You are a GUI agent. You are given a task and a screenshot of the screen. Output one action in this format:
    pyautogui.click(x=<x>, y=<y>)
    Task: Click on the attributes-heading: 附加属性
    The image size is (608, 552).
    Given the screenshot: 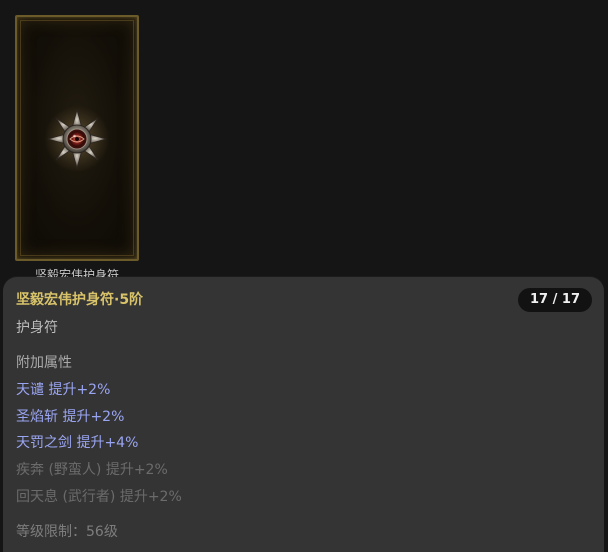 What is the action you would take?
    pyautogui.click(x=44, y=363)
    